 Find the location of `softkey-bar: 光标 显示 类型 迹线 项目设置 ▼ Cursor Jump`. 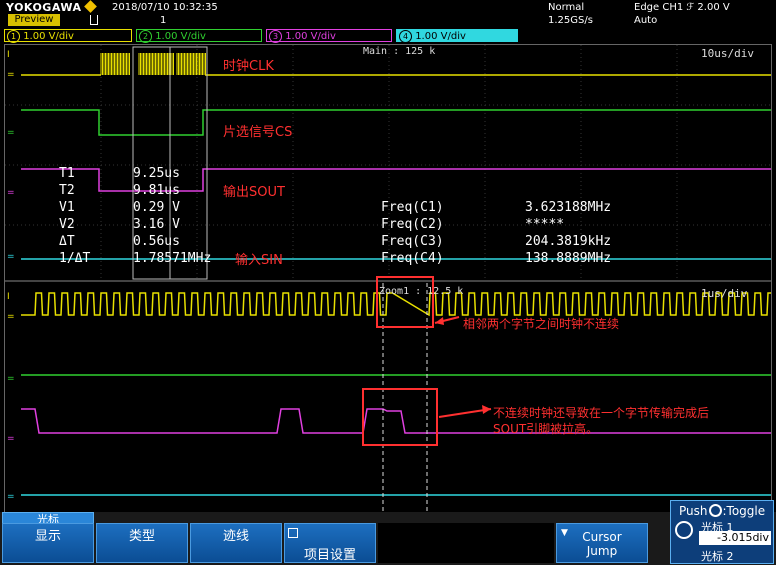

softkey-bar: 光标 显示 类型 迹线 项目设置 ▼ Cursor Jump is located at coordinates (388, 538).